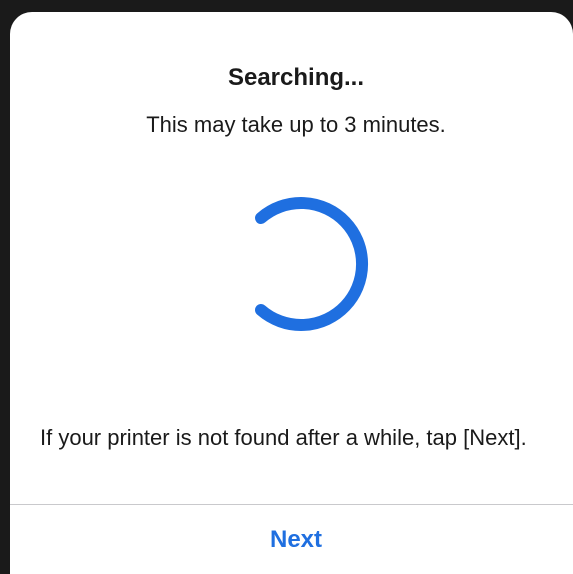 Image resolution: width=573 pixels, height=574 pixels. I want to click on spinner-arc, so click(311, 264).